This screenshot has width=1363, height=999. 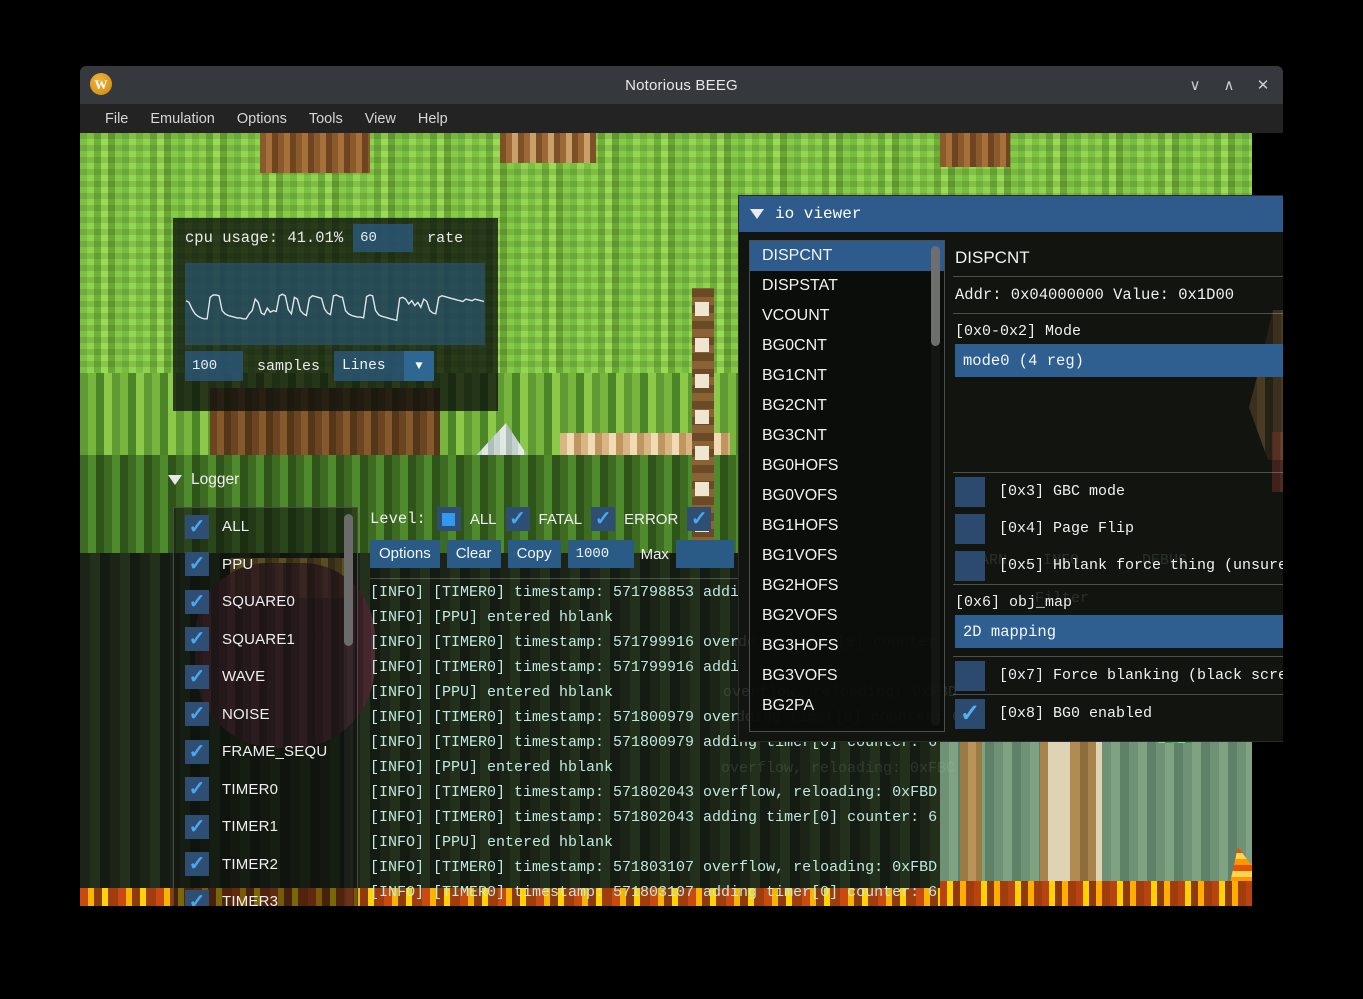 I want to click on options-button: Options, so click(x=405, y=554).